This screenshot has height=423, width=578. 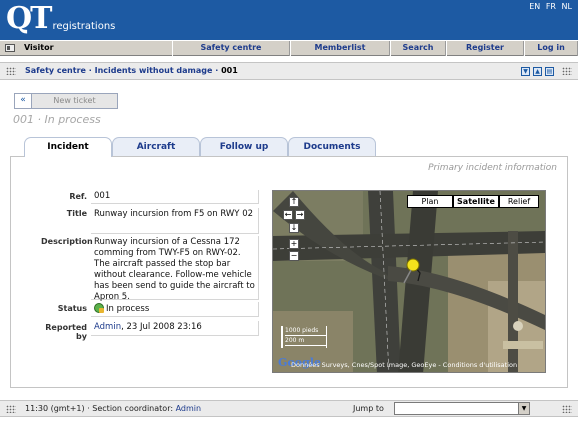 I want to click on scale-feet: 1000 pieds, so click(x=302, y=330).